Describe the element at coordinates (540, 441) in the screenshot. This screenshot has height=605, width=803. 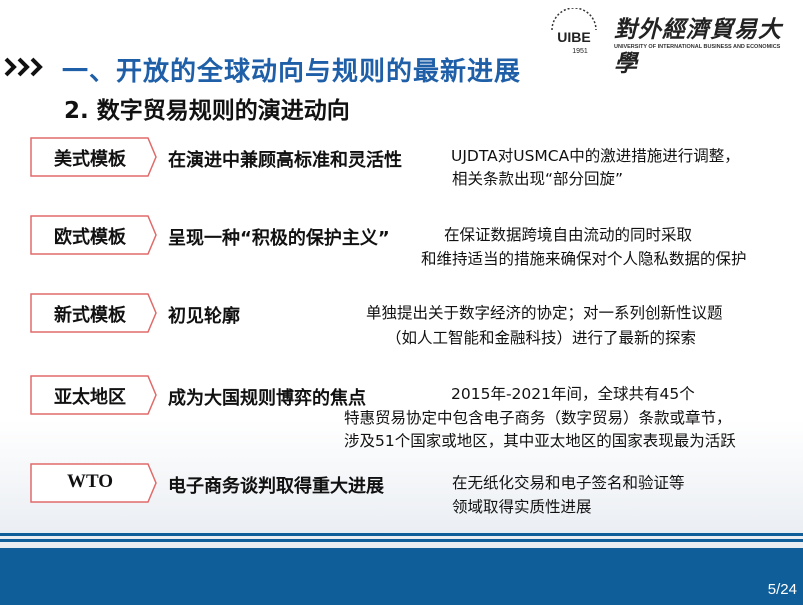
I see `row-desc-line: 涉及51个国家或地区，其中亚太地区的国家表现最为活跃` at that location.